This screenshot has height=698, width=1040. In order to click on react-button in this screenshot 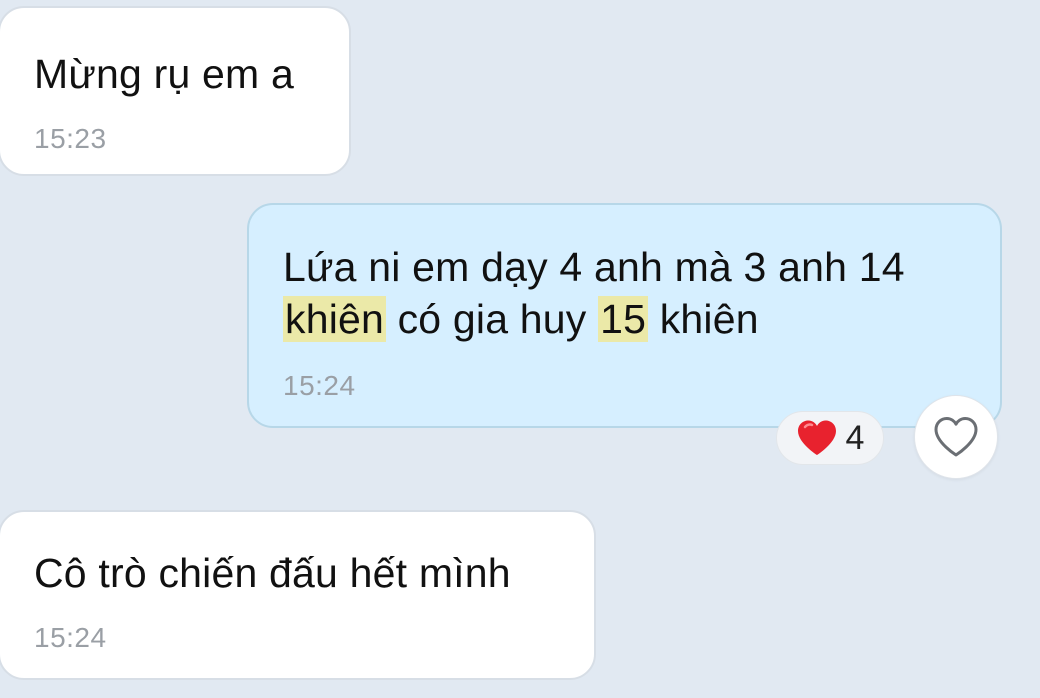, I will do `click(956, 437)`.